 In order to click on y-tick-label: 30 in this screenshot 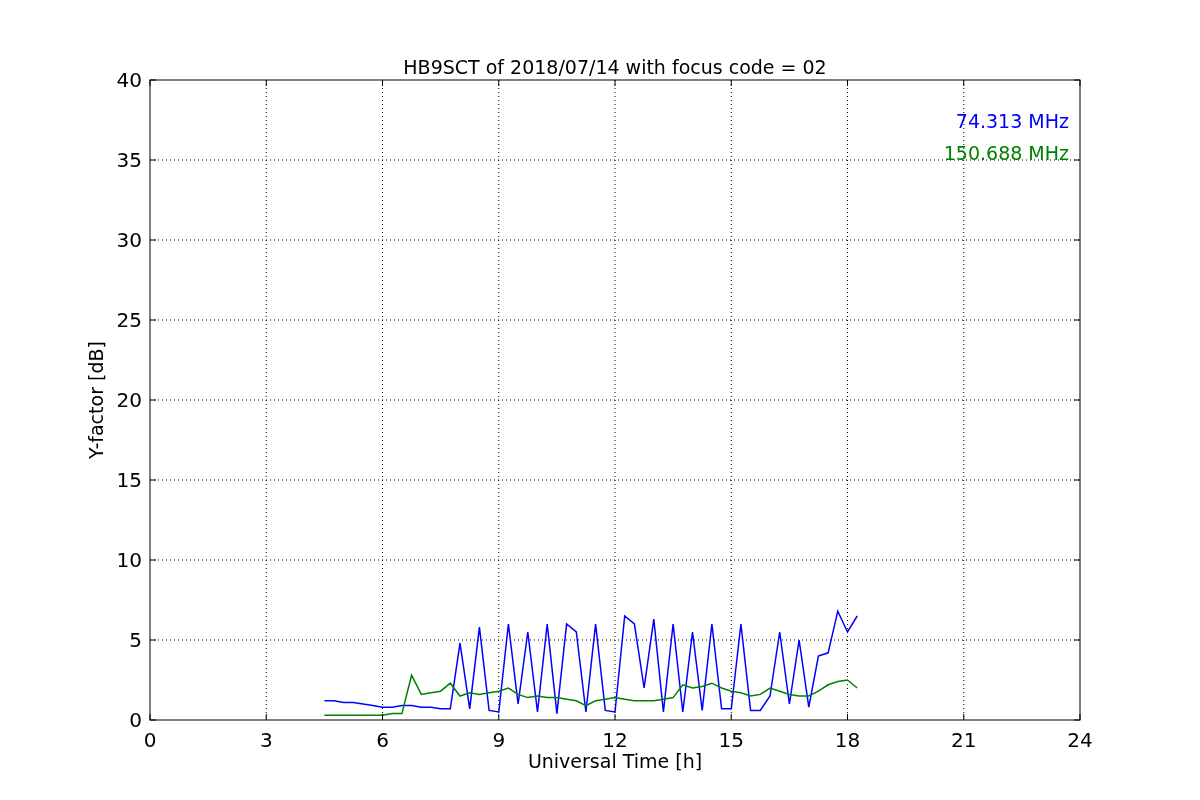, I will do `click(129, 240)`.